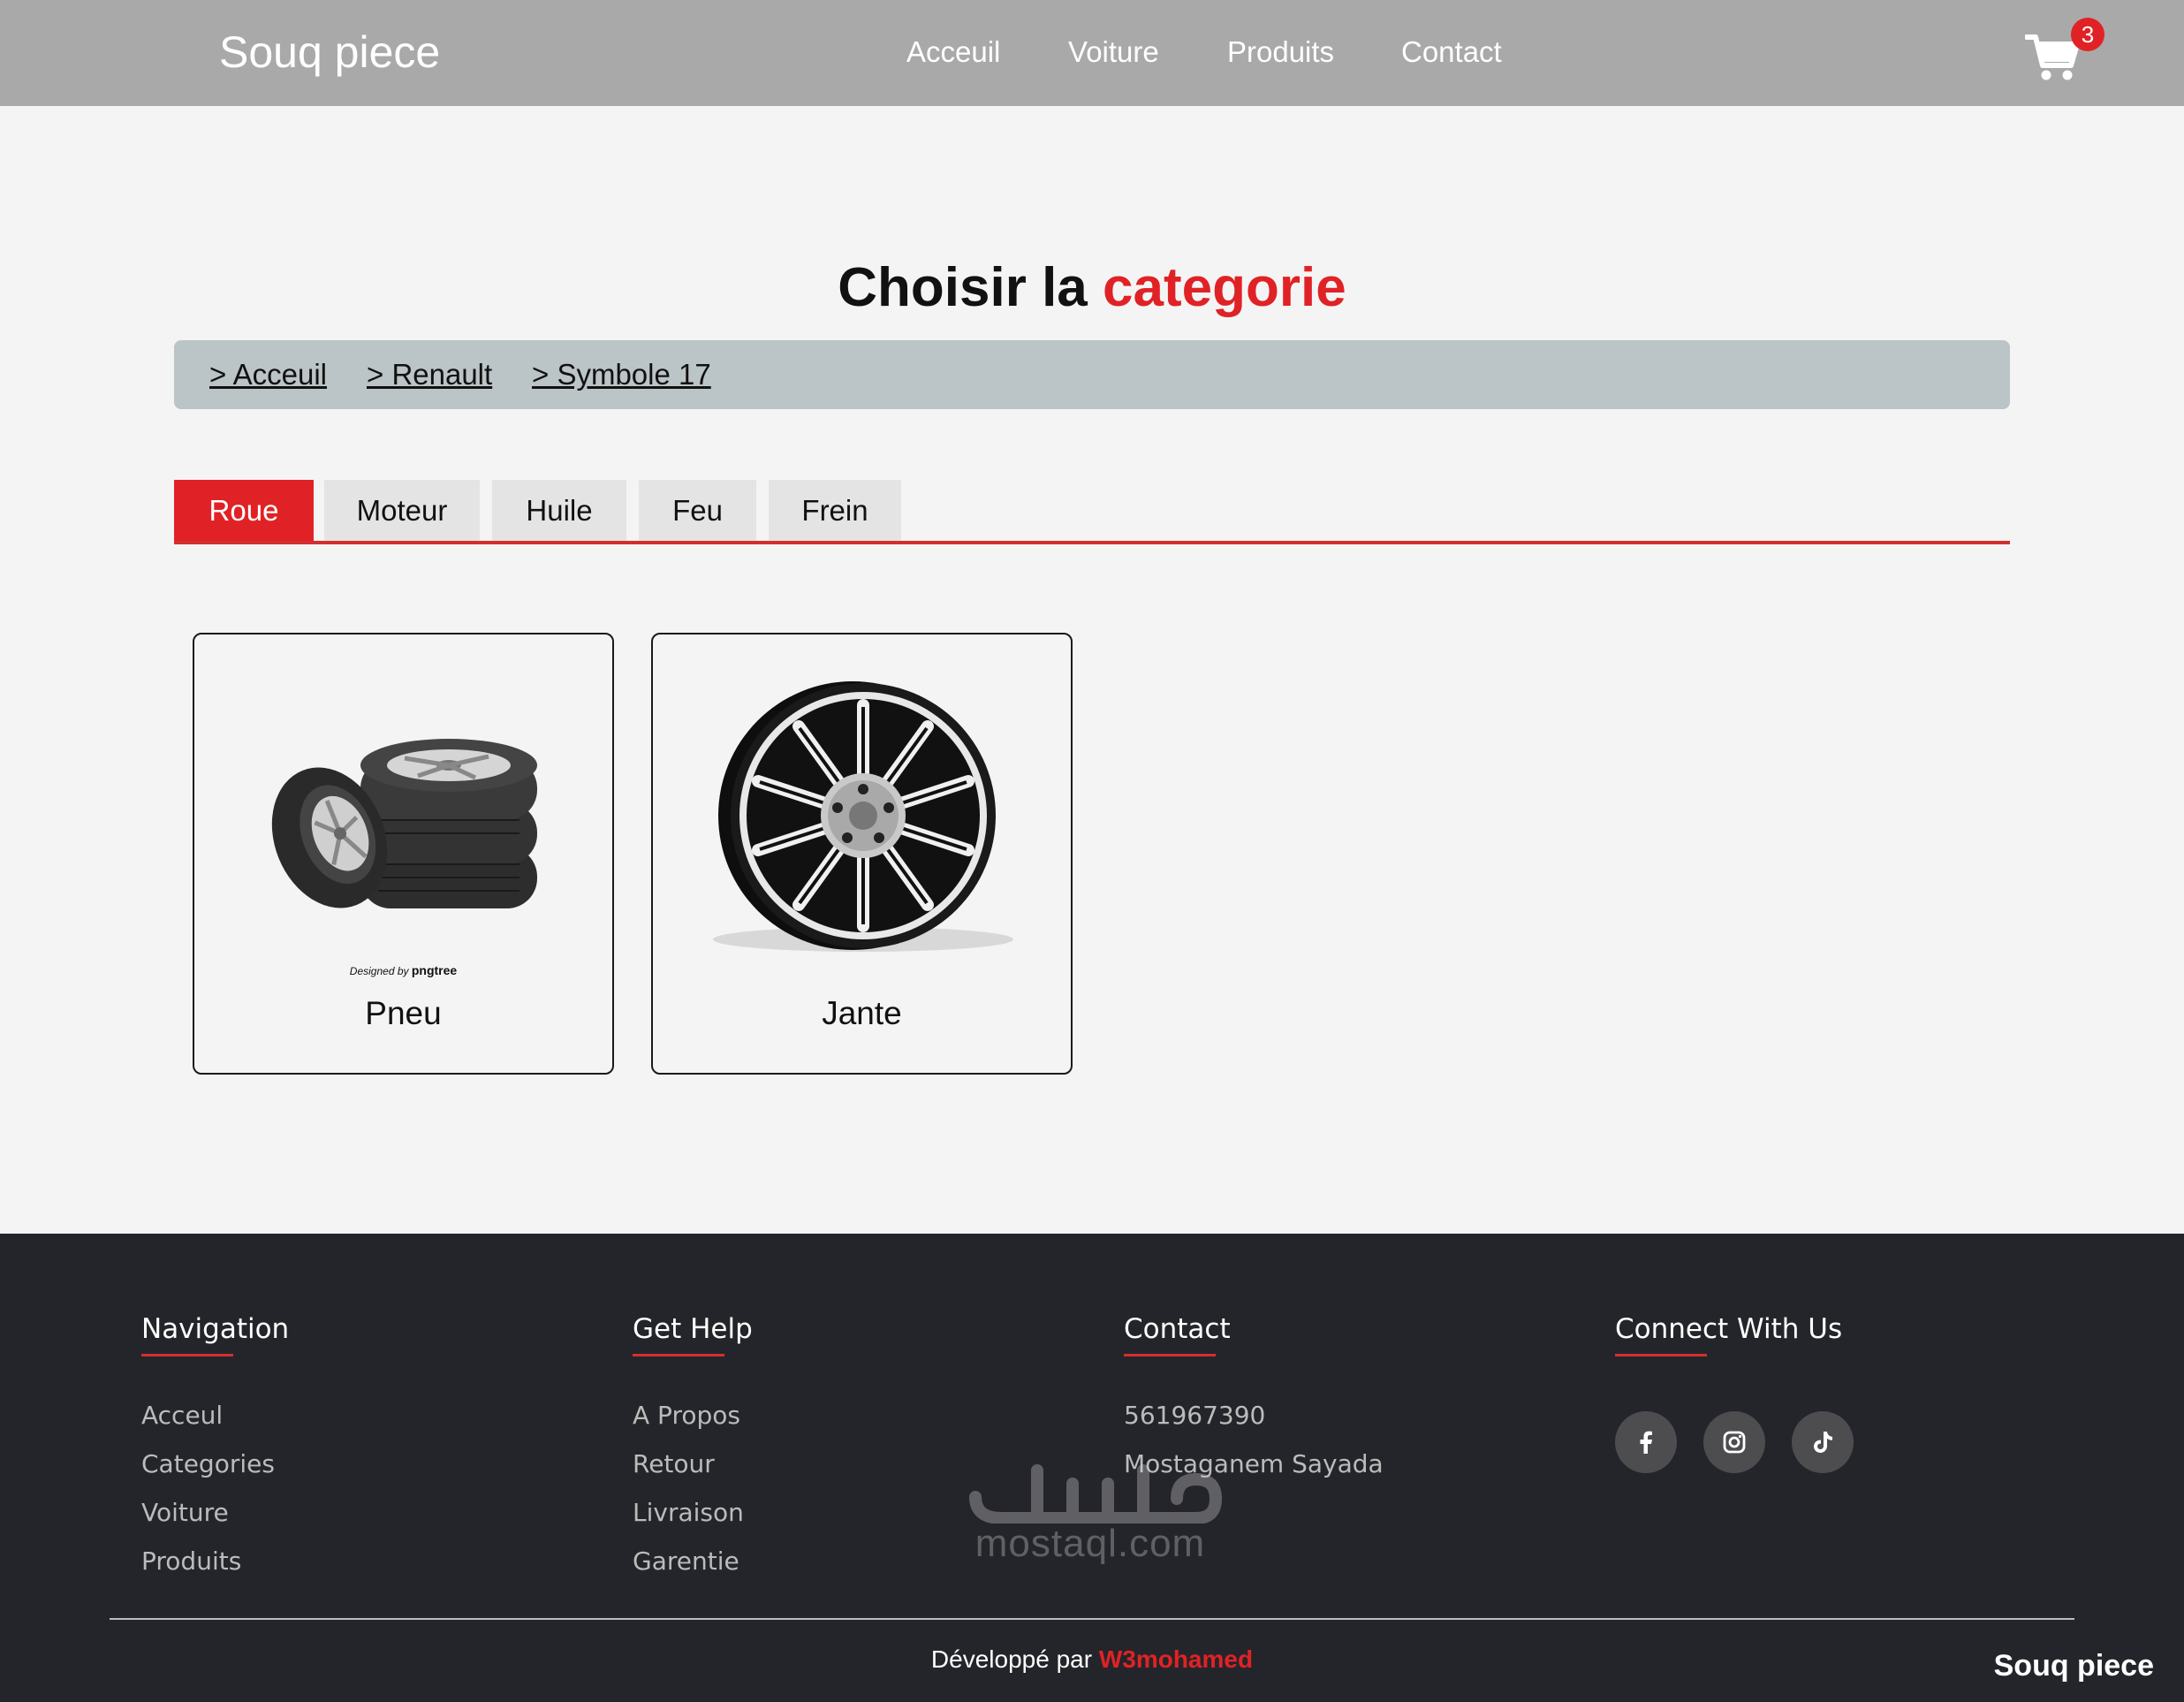  Describe the element at coordinates (216, 1329) in the screenshot. I see `footer-heading-navigation: Navigation` at that location.